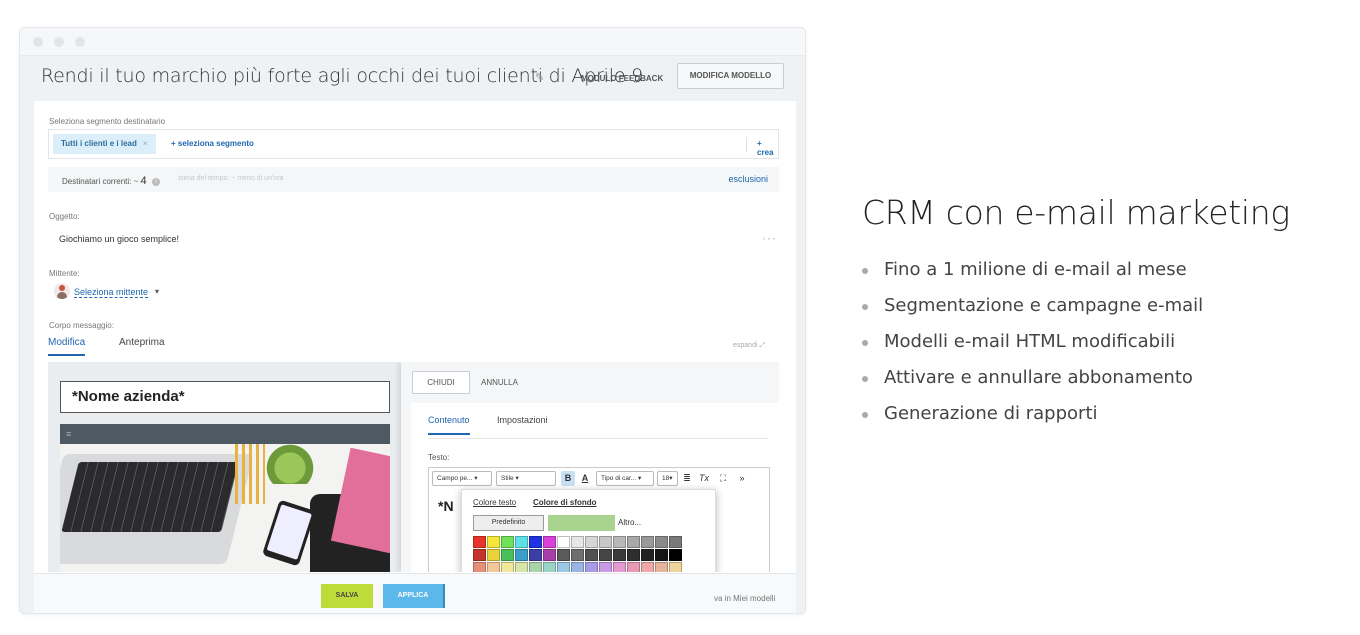 The image size is (1360, 635). What do you see at coordinates (585, 478) in the screenshot?
I see `text-color-button: A` at bounding box center [585, 478].